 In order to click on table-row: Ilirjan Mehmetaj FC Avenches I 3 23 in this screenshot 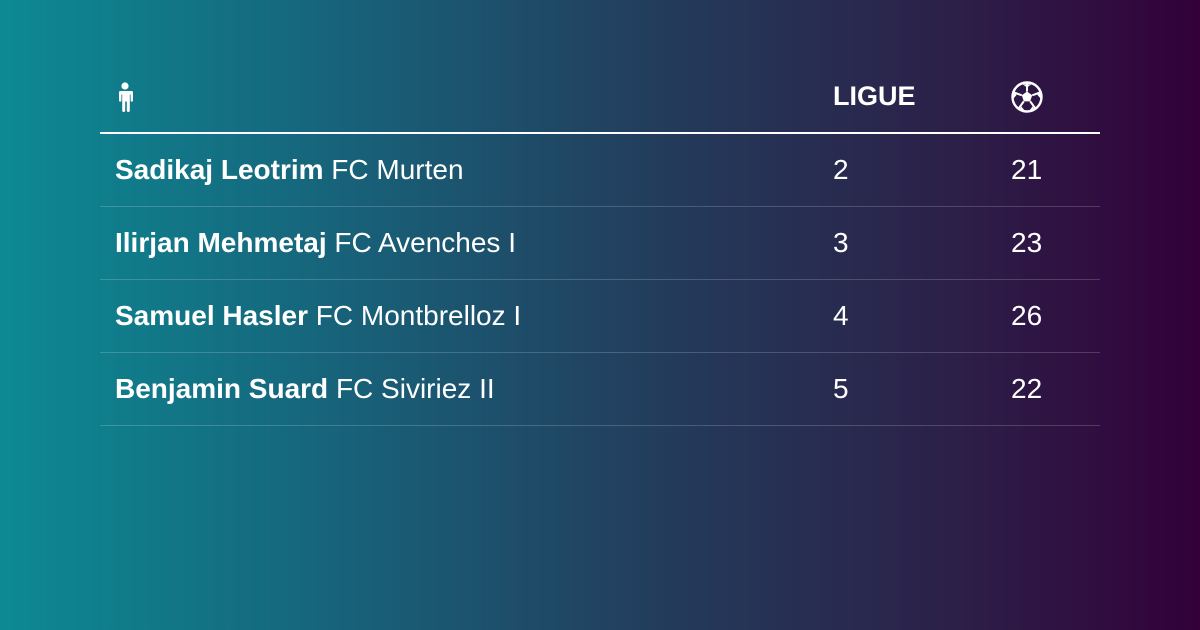, I will do `click(600, 243)`.